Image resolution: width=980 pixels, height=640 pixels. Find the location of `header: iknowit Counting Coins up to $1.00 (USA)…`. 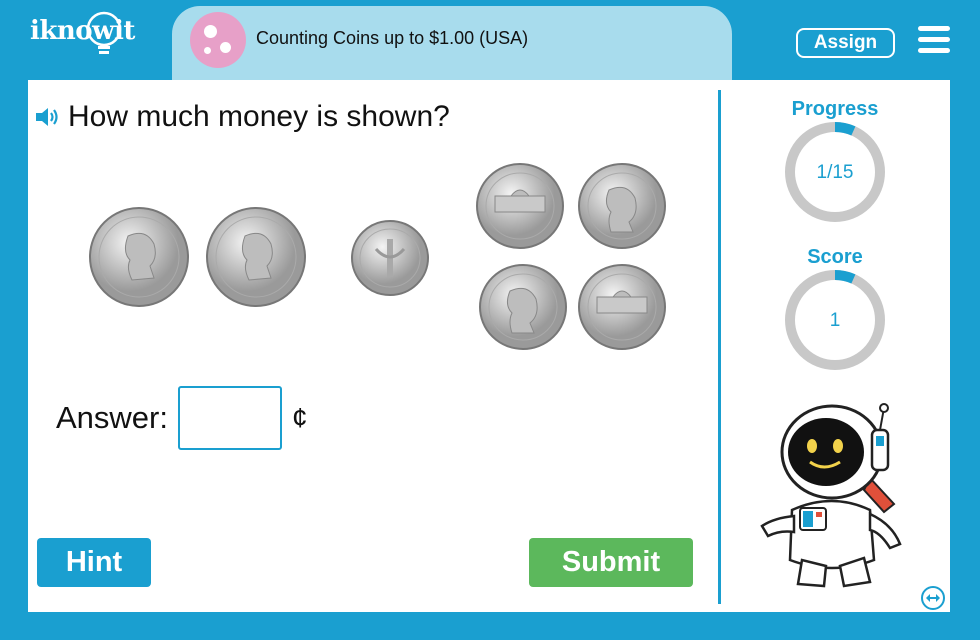

header: iknowit Counting Coins up to $1.00 (USA)… is located at coordinates (490, 40).